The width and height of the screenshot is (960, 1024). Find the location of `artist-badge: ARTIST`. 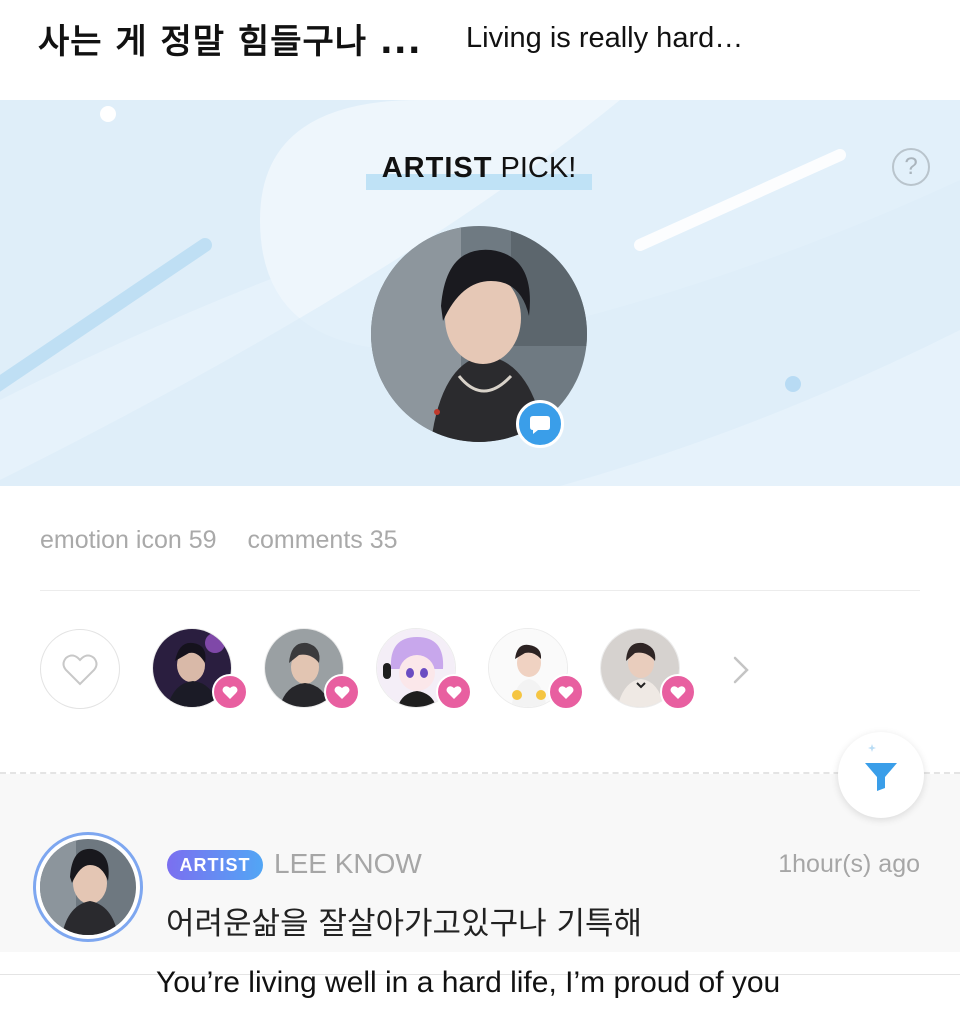

artist-badge: ARTIST is located at coordinates (215, 865).